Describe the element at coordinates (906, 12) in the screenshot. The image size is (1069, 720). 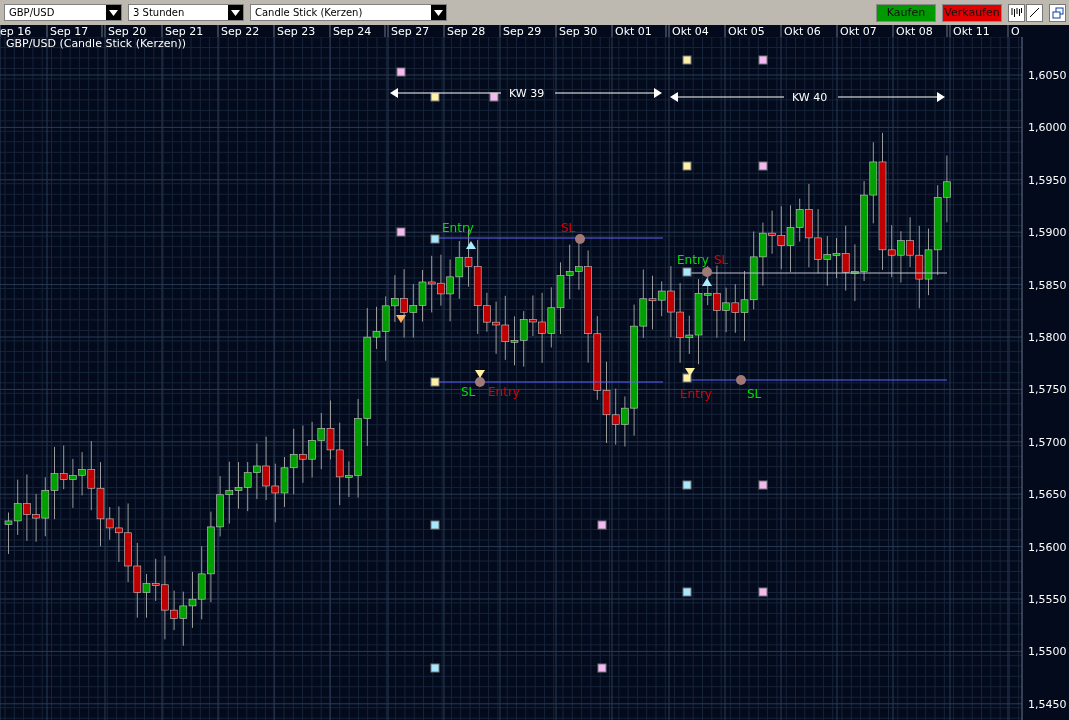
I see `buy-button: Kaufen` at that location.